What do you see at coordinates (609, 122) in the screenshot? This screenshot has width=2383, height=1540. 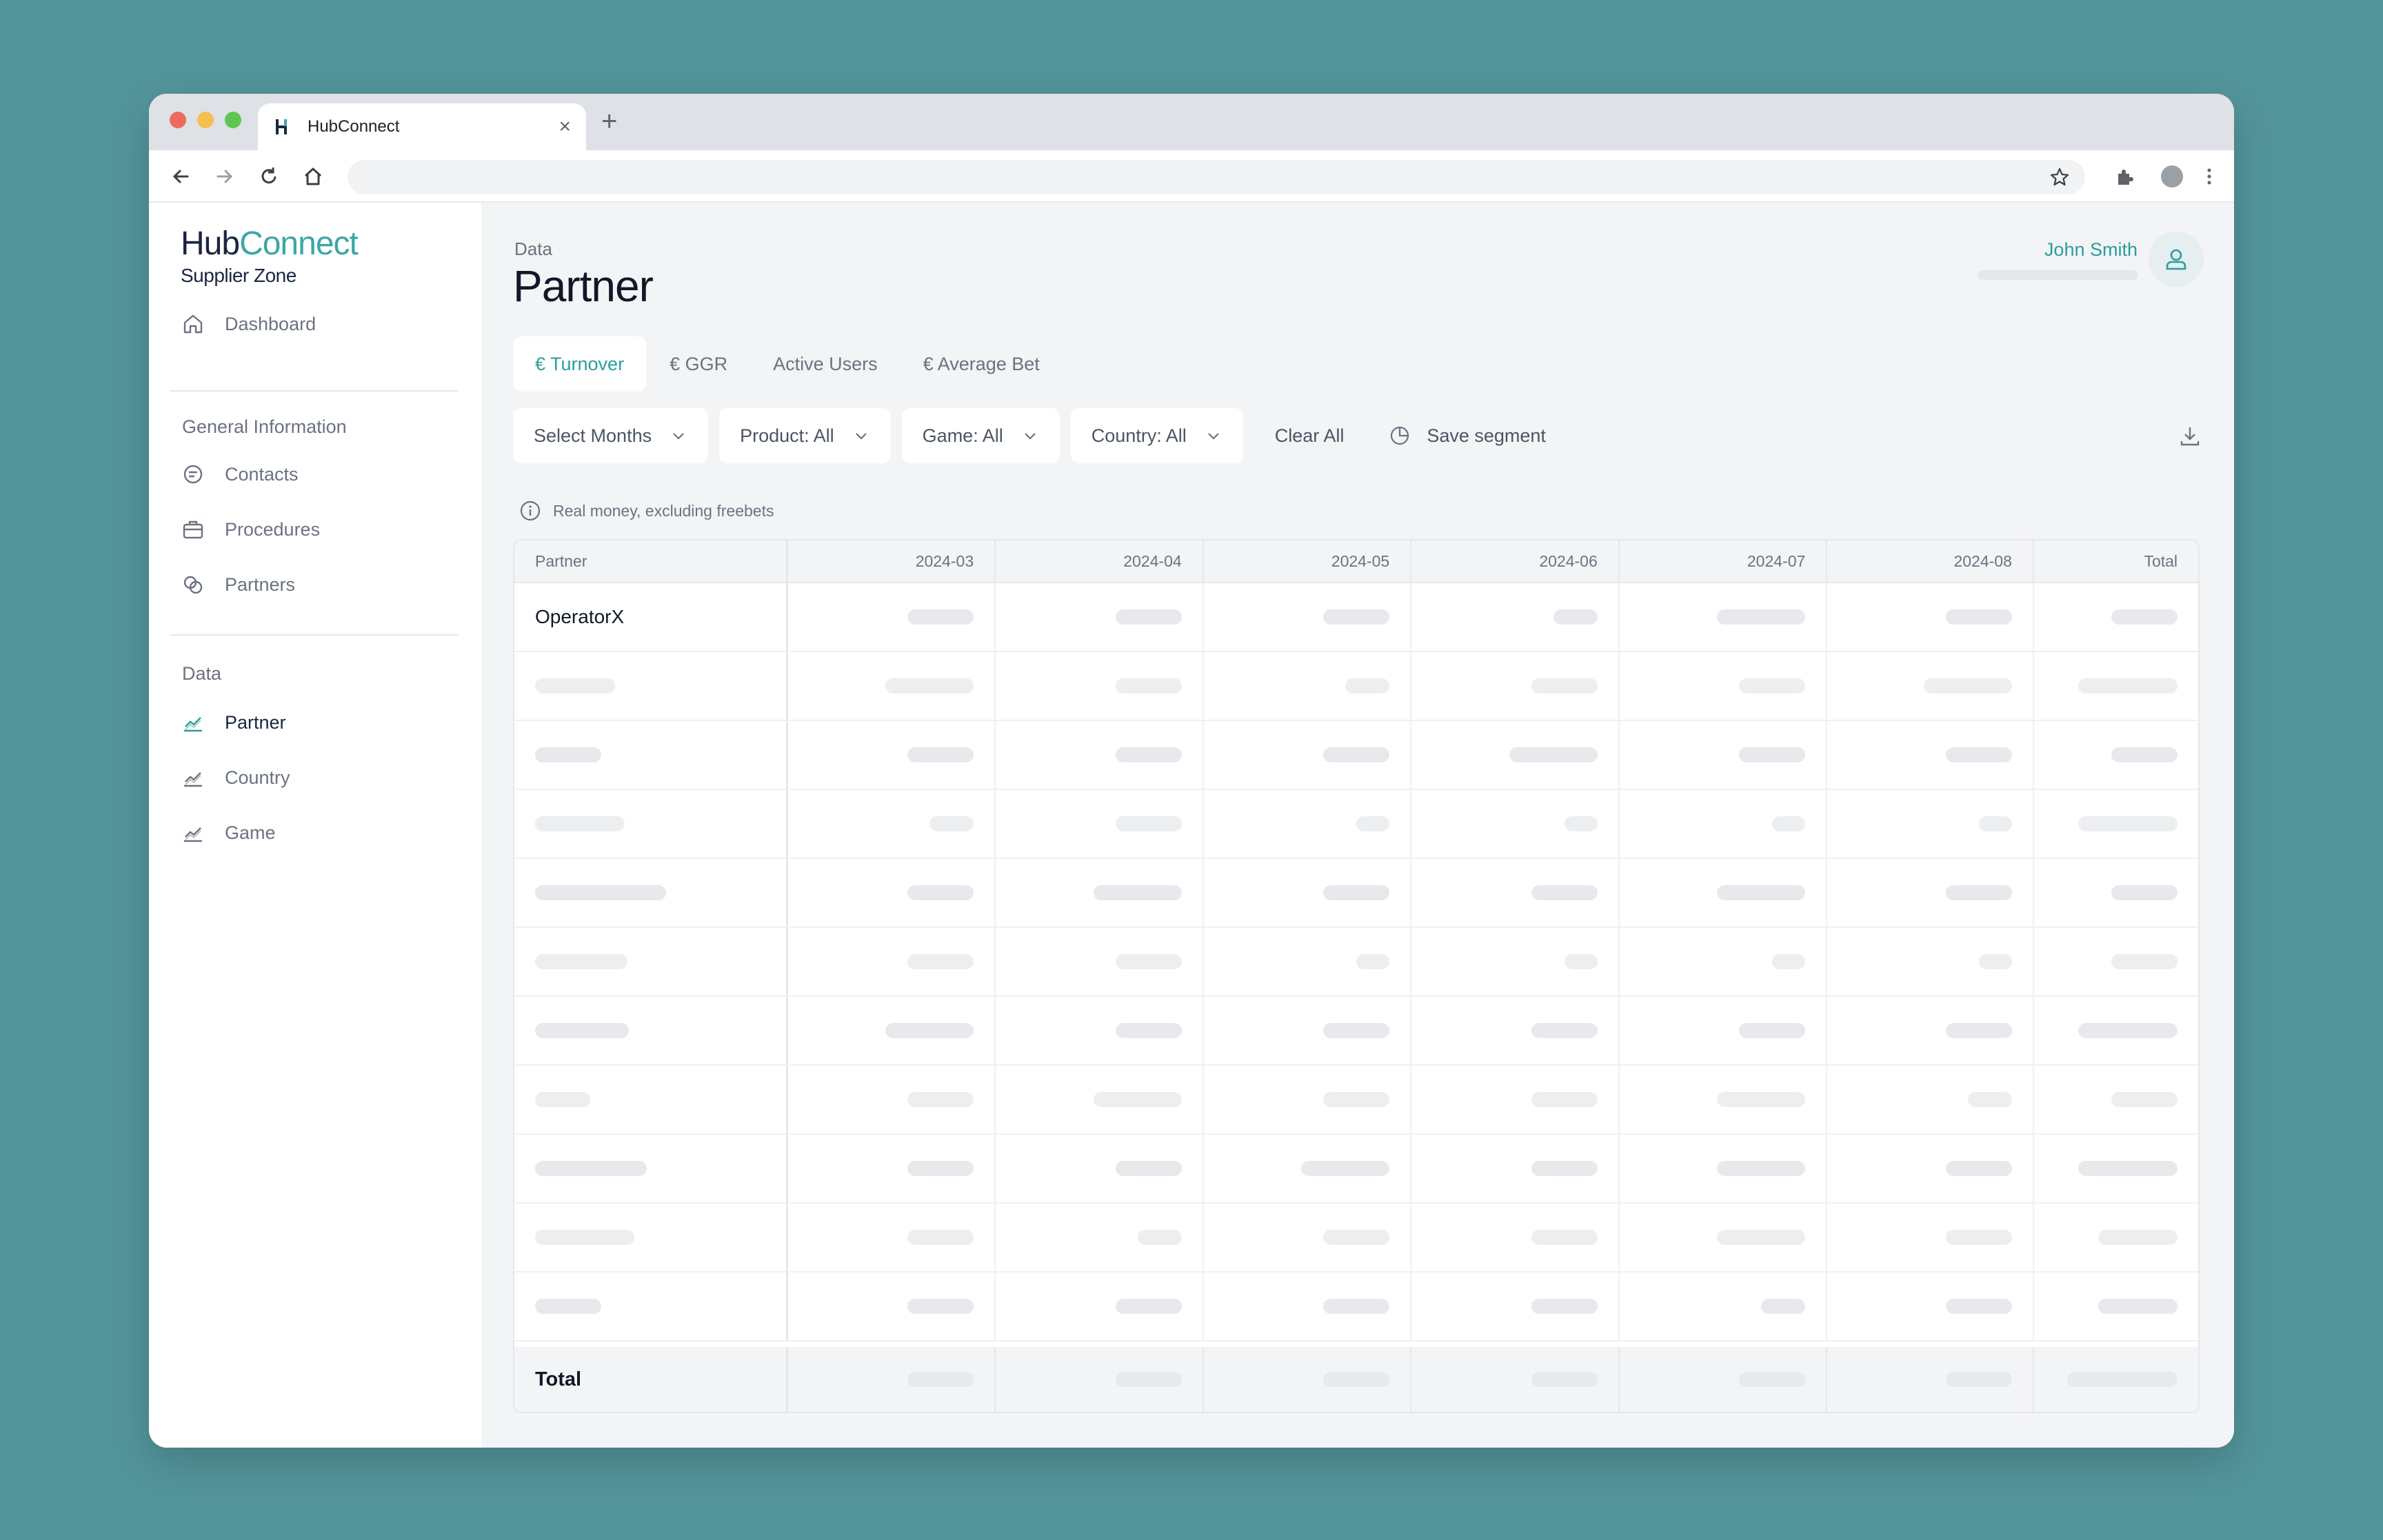 I see `new-tab-button: +` at bounding box center [609, 122].